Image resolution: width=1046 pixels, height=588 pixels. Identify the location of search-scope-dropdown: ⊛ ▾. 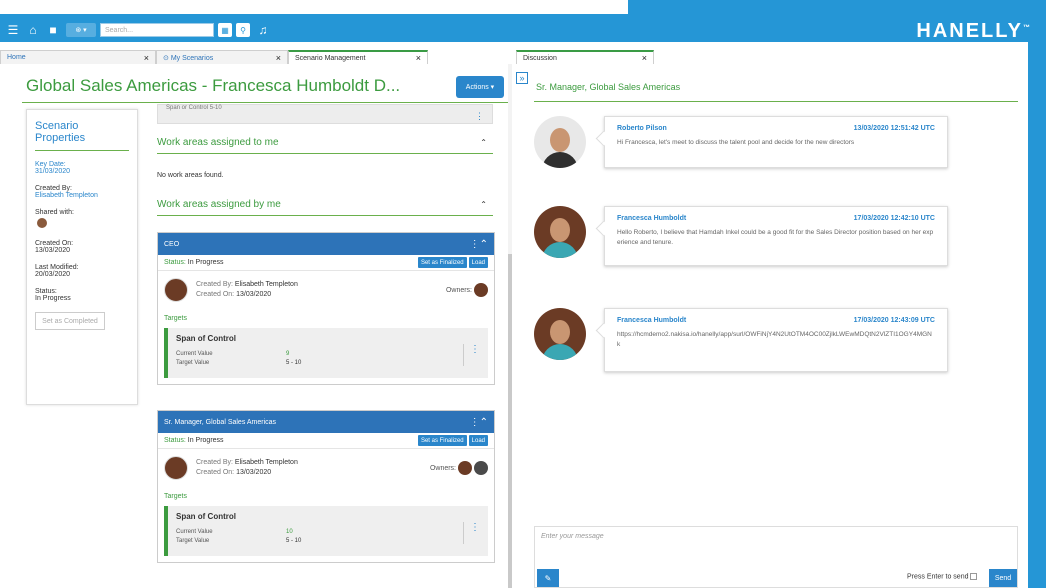
(81, 30).